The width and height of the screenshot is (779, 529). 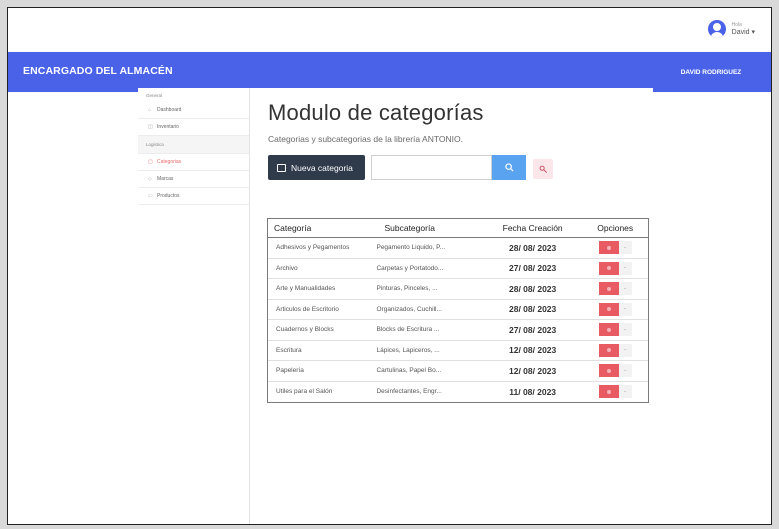 What do you see at coordinates (313, 248) in the screenshot?
I see `cell-categoria: Adhesivos y Pegamentos` at bounding box center [313, 248].